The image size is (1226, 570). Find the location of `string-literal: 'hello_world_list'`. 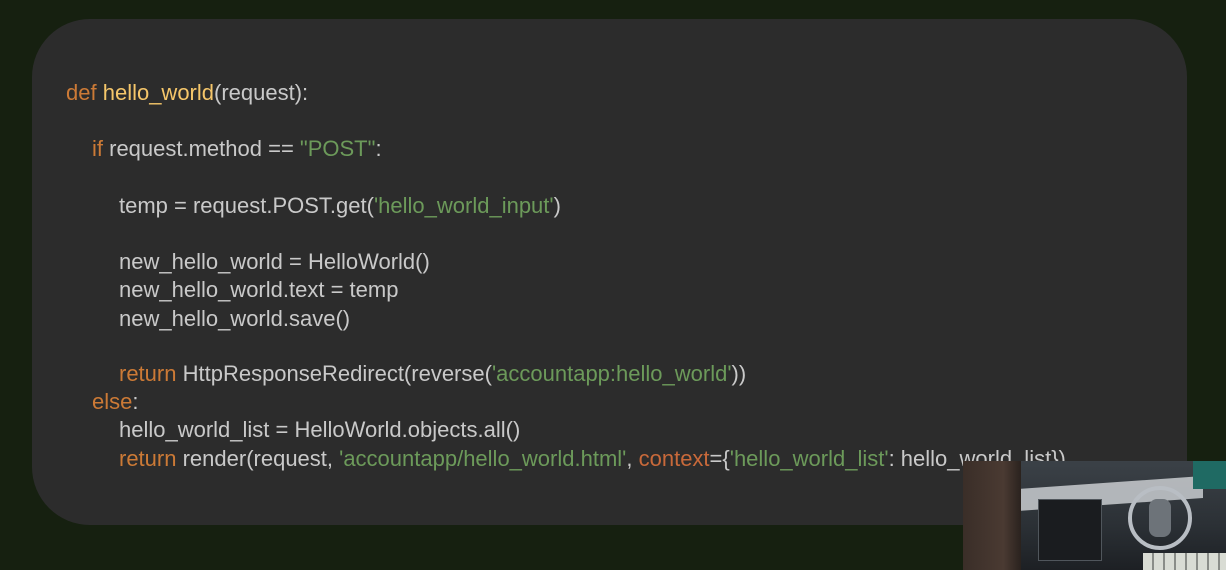

string-literal: 'hello_world_list' is located at coordinates (809, 458).